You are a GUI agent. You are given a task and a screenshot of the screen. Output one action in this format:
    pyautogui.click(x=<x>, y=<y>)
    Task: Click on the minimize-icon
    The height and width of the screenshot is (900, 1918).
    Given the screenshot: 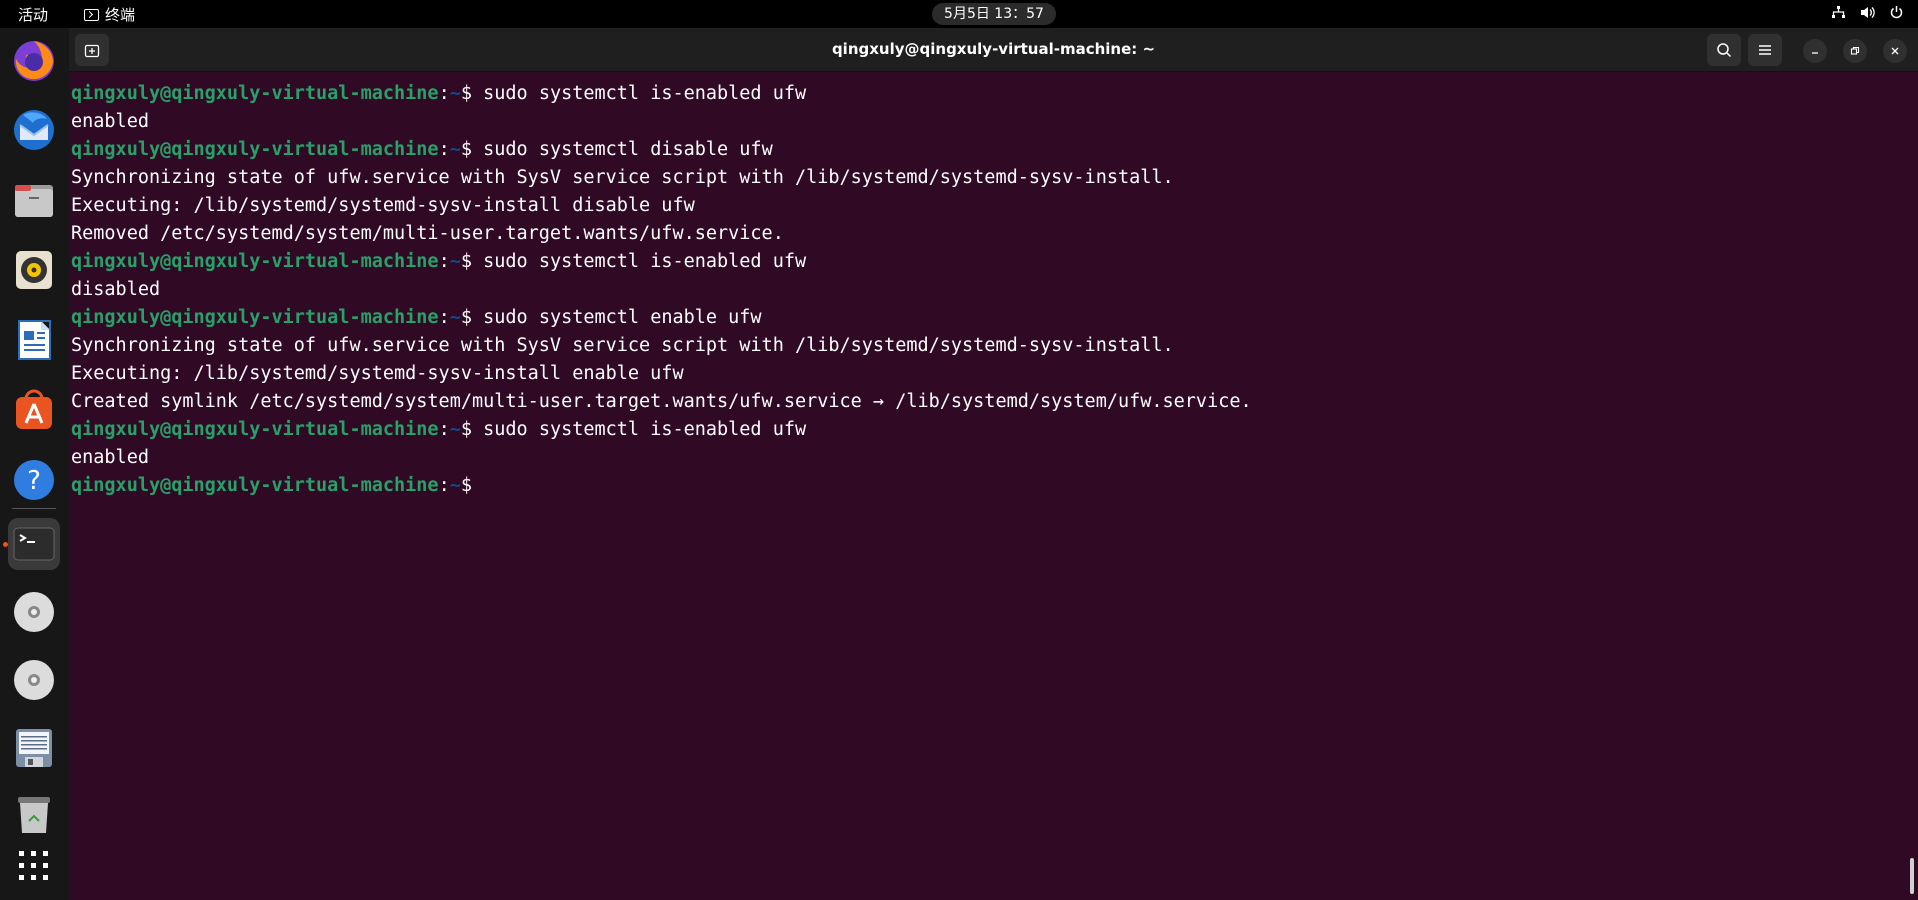 What is the action you would take?
    pyautogui.click(x=1815, y=53)
    